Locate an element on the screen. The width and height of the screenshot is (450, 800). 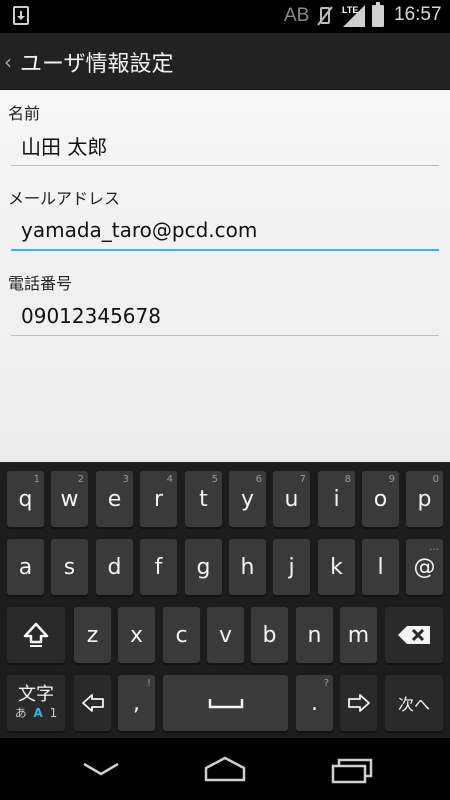
signal-icon: LTE is located at coordinates (353, 16).